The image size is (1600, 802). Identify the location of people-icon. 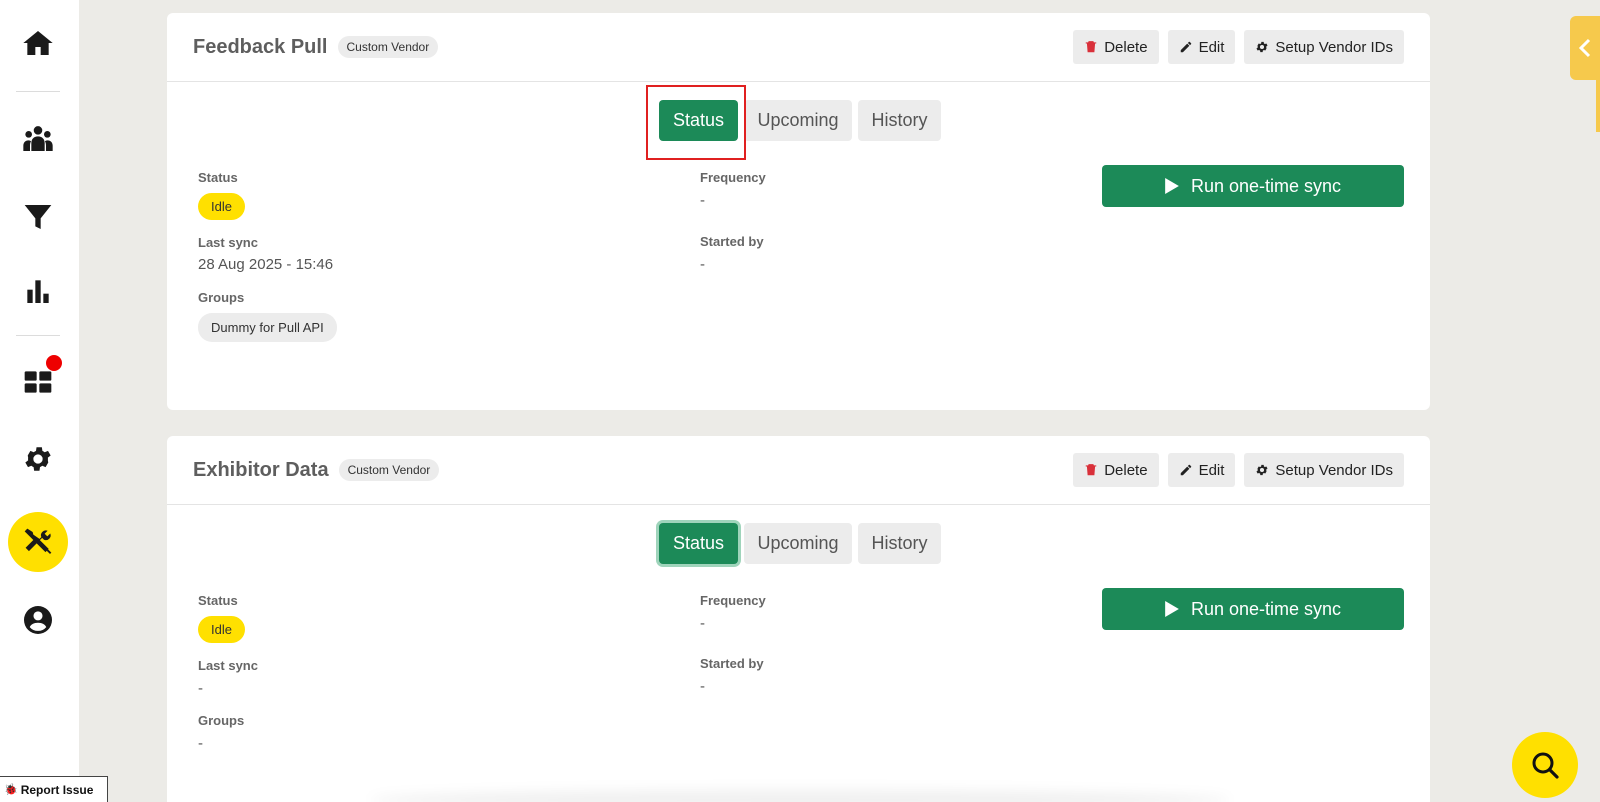
(38, 138).